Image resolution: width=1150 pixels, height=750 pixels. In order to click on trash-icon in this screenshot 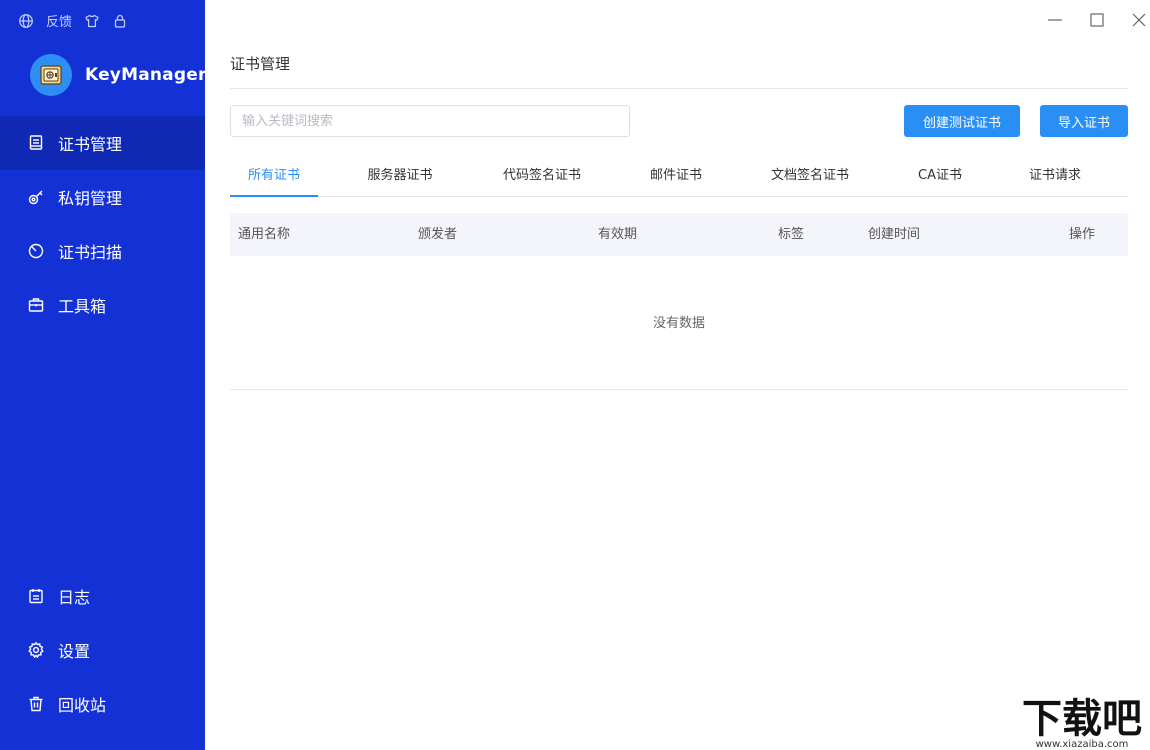, I will do `click(36, 704)`.